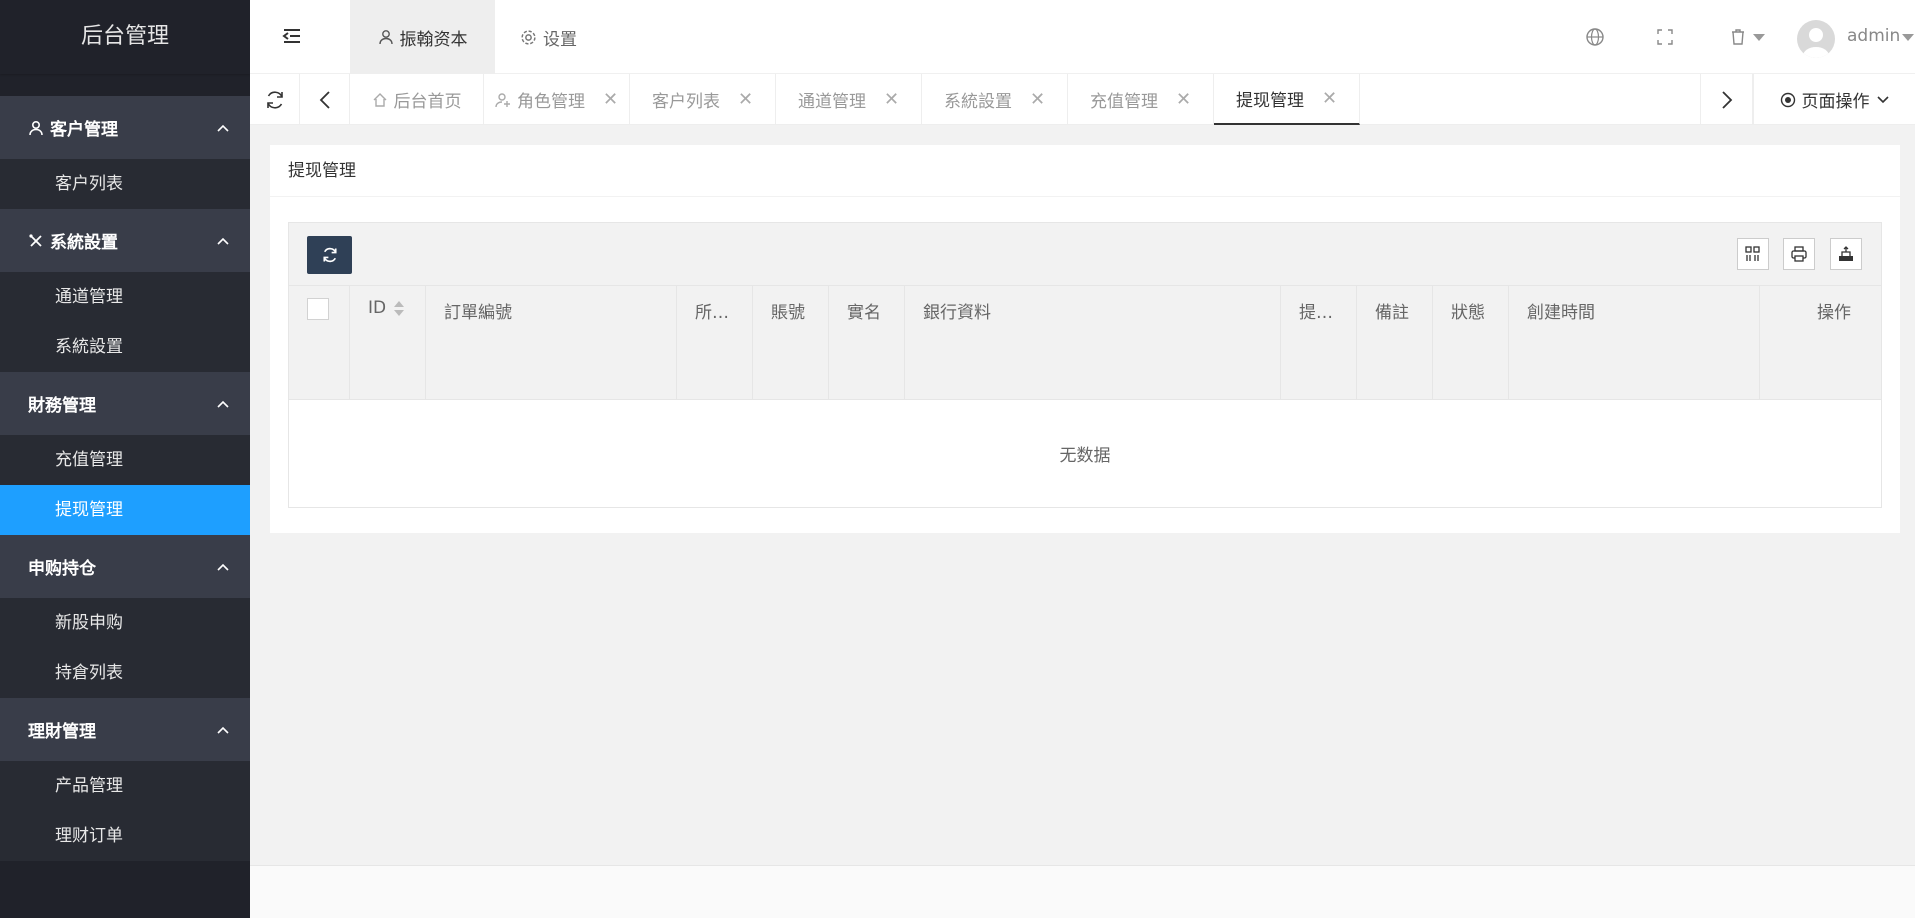 The width and height of the screenshot is (1915, 918). What do you see at coordinates (557, 99) in the screenshot?
I see `tab-roles: 角色管理 ✕` at bounding box center [557, 99].